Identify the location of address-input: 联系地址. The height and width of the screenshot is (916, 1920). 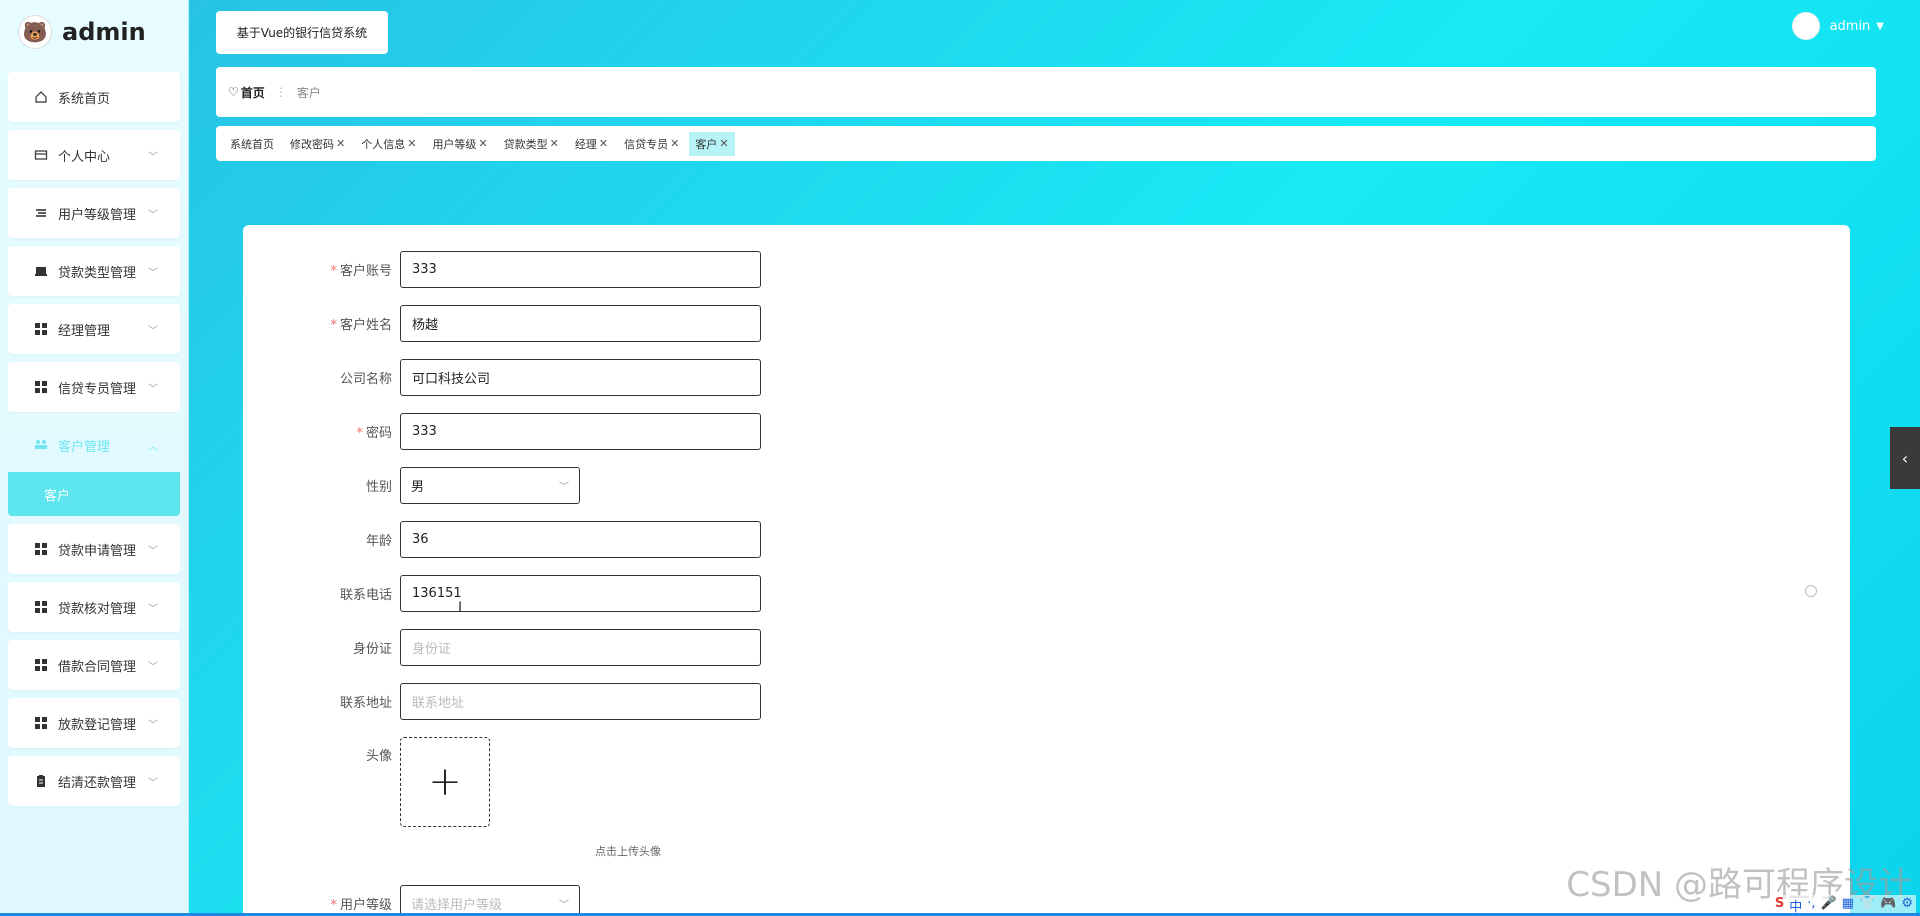
(580, 701).